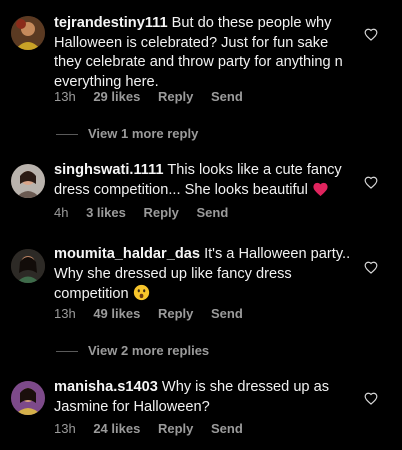 The width and height of the screenshot is (402, 450). Describe the element at coordinates (143, 133) in the screenshot. I see `view-more-label: View 1 more reply` at that location.